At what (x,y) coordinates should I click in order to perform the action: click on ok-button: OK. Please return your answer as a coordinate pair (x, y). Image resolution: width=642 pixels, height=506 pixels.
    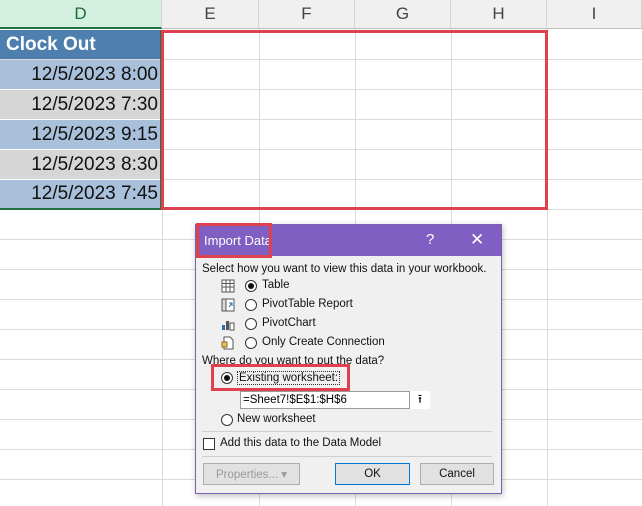
    Looking at the image, I should click on (372, 474).